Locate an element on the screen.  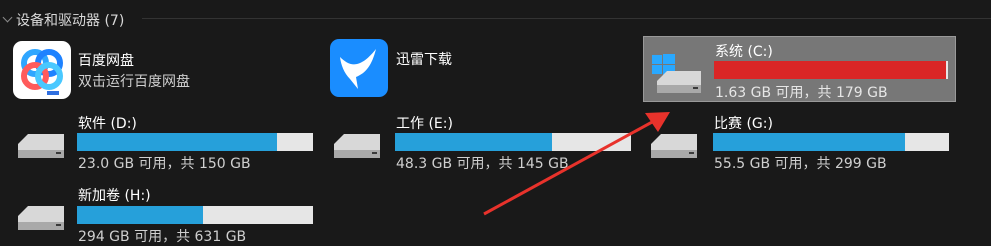
drive-tile-h: 新加卷 (H:) 294 GB 可用，共 631 GB is located at coordinates (165, 214).